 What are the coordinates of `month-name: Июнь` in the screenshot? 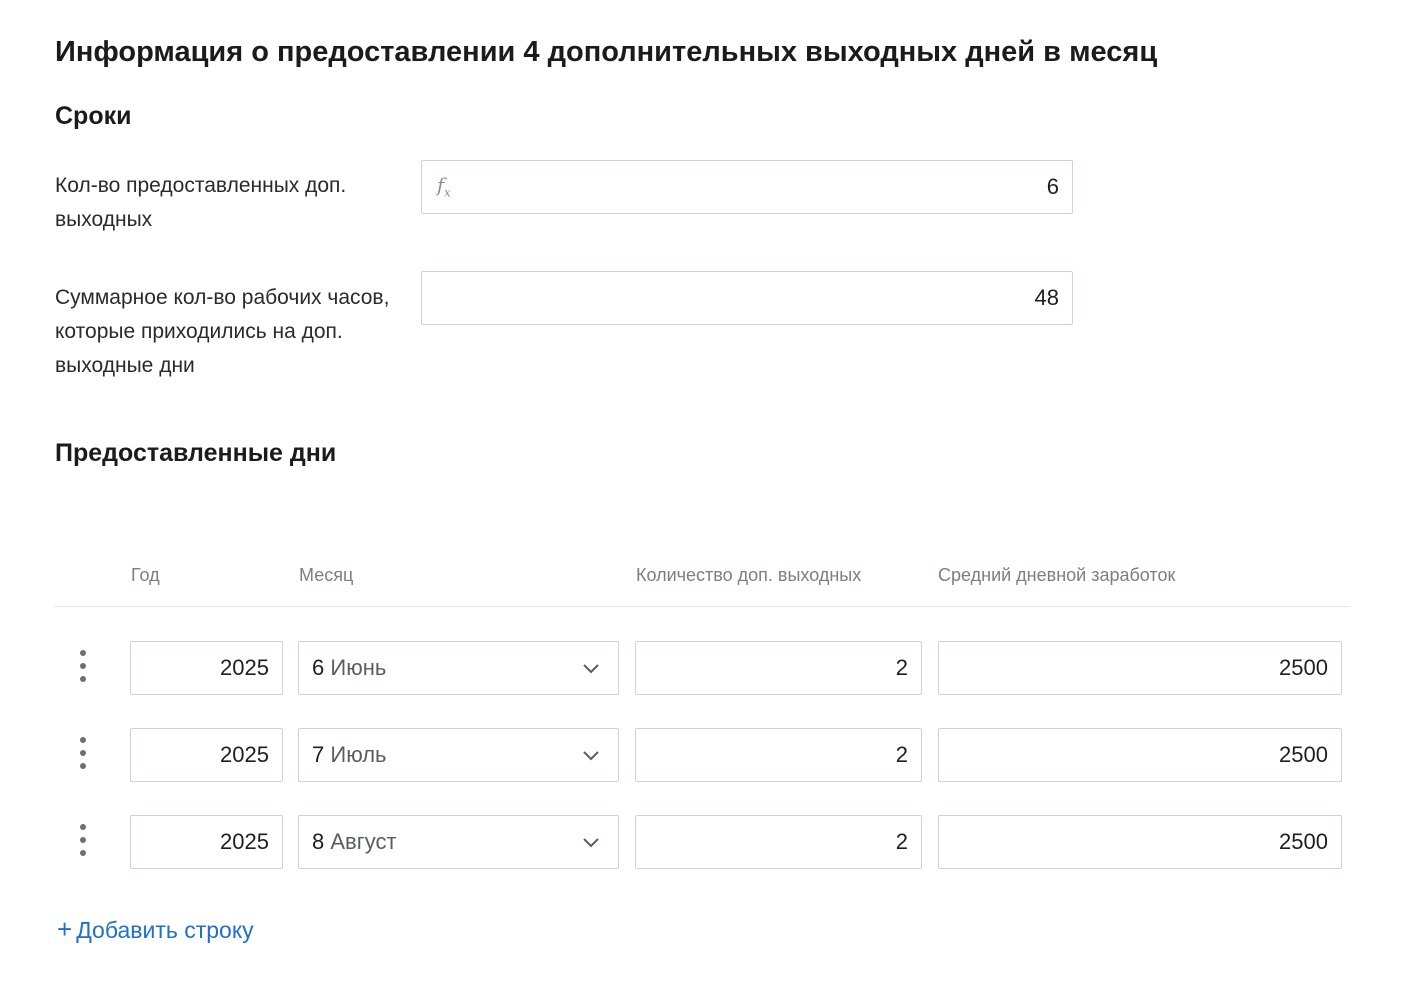 It's located at (358, 667).